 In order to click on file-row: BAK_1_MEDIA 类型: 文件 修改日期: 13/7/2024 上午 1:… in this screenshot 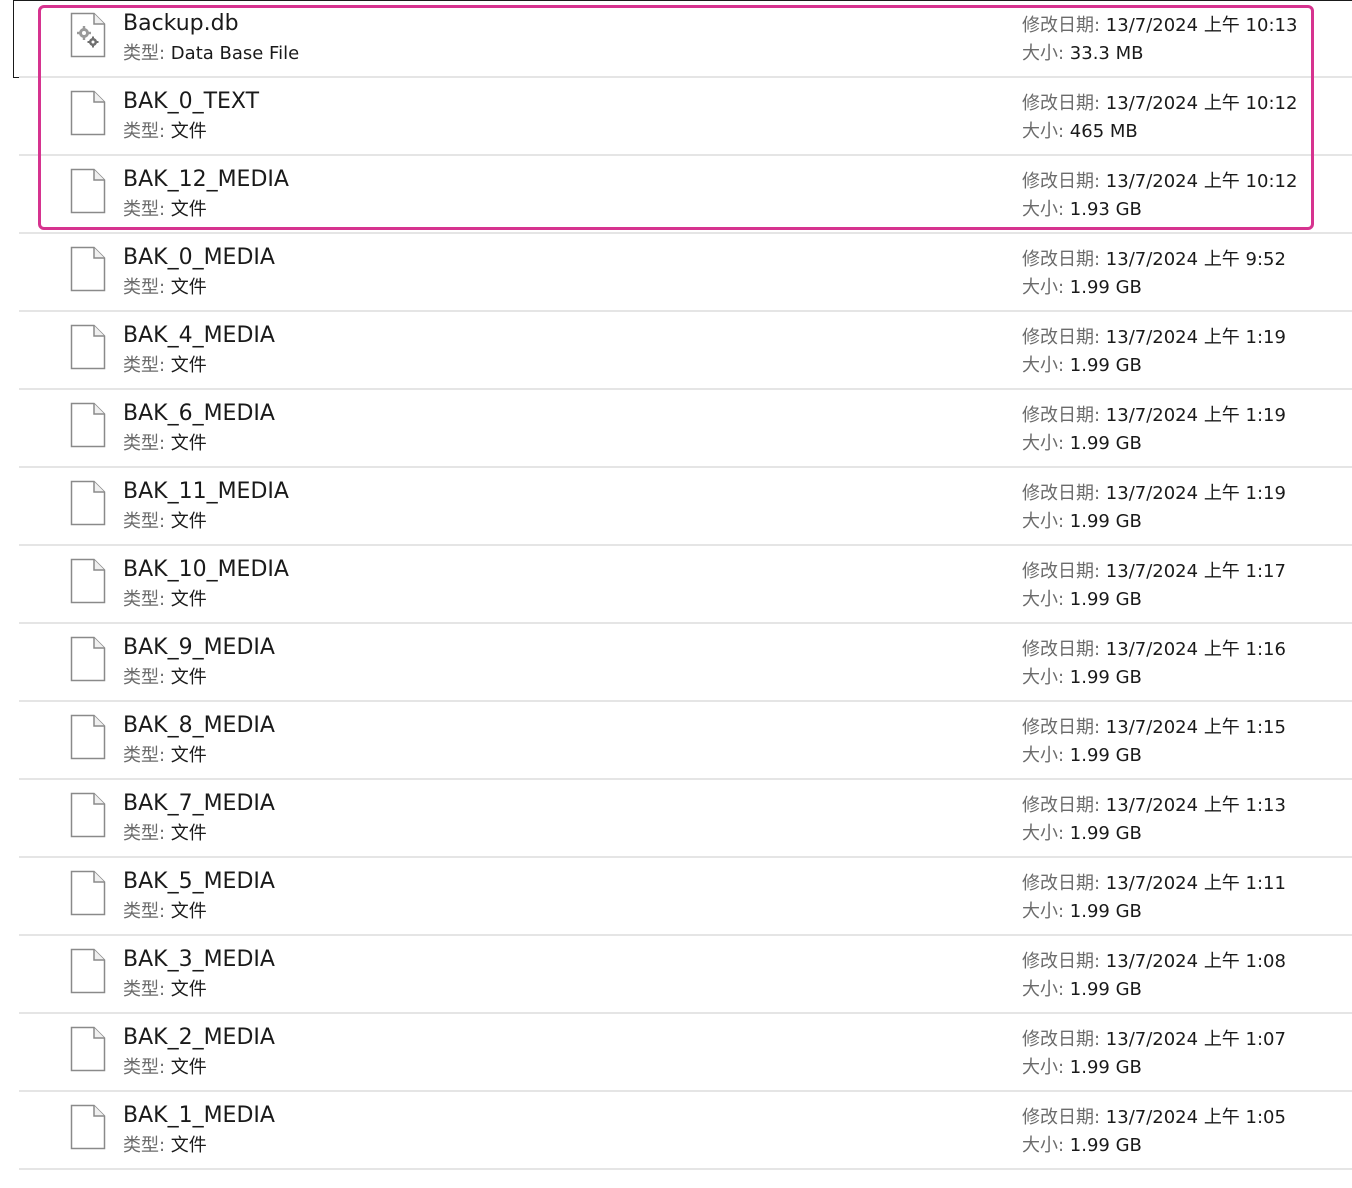, I will do `click(676, 1131)`.